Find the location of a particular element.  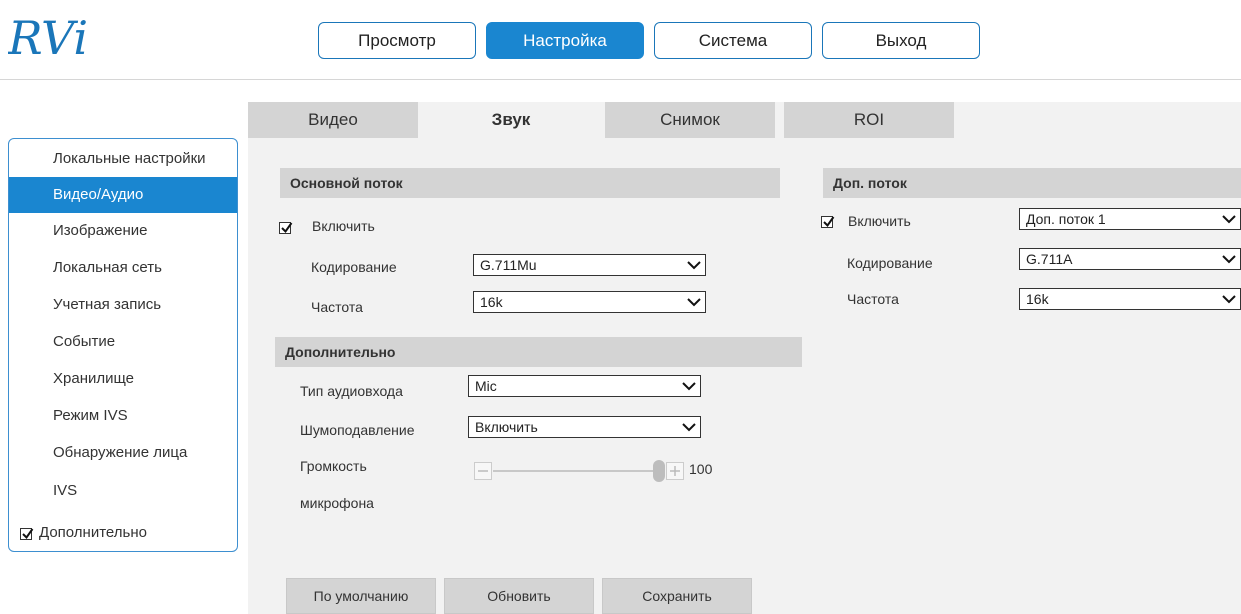

sub-stream-select: Доп. поток 1 is located at coordinates (1130, 219).